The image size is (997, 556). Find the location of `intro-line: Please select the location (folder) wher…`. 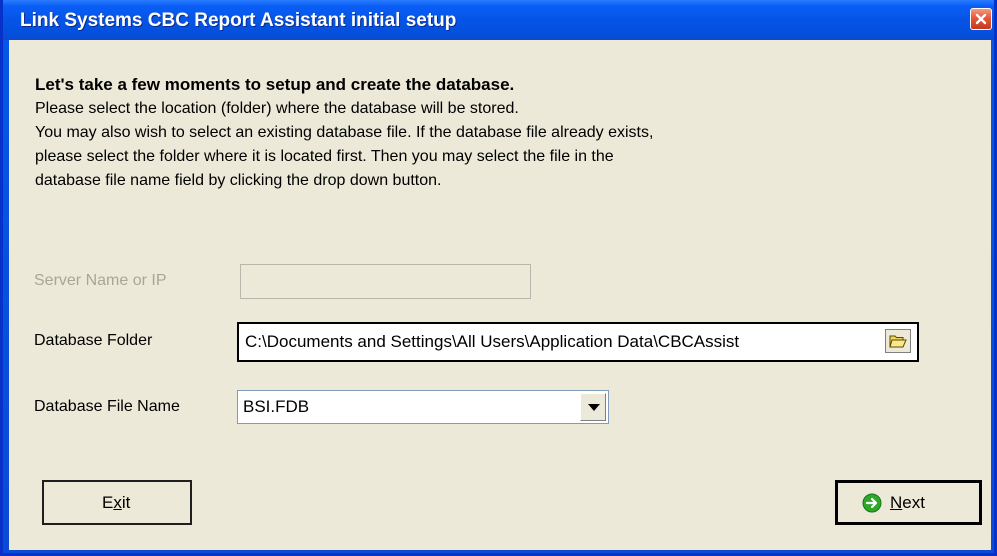

intro-line: Please select the location (folder) wher… is located at coordinates (277, 108).